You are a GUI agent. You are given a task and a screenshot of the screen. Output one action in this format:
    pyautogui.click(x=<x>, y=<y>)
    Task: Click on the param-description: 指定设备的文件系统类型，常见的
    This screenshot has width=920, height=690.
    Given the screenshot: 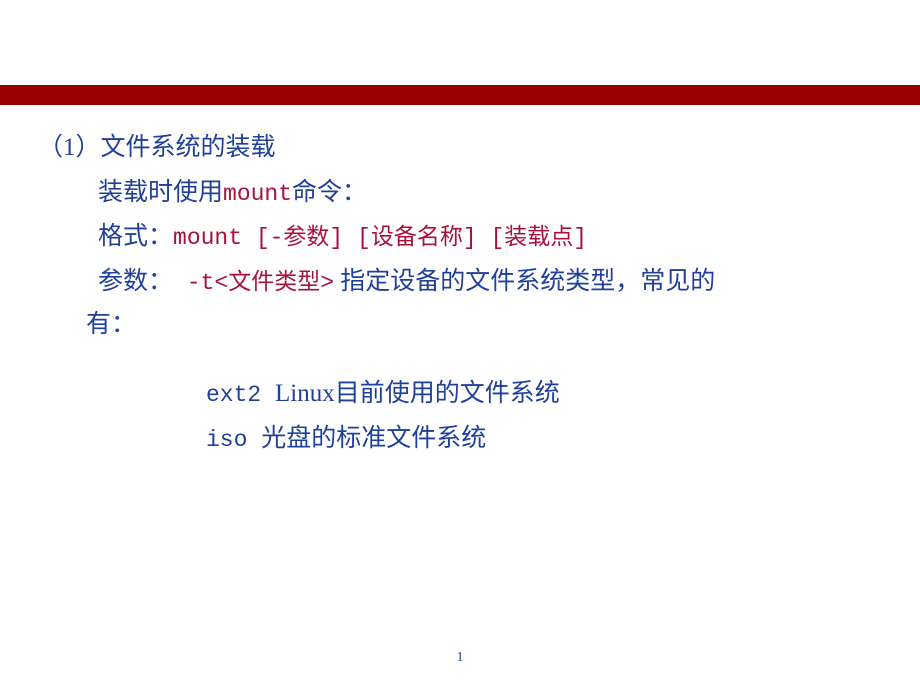 What is the action you would take?
    pyautogui.click(x=525, y=281)
    